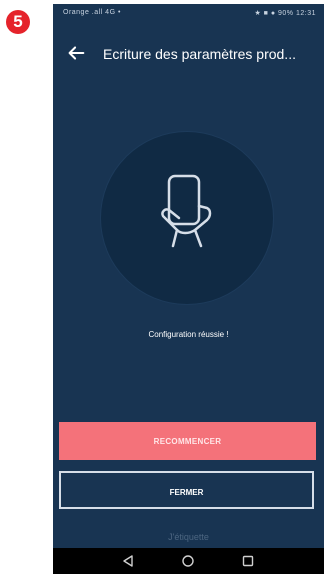 The width and height of the screenshot is (328, 575). I want to click on circle-home-icon, so click(188, 561).